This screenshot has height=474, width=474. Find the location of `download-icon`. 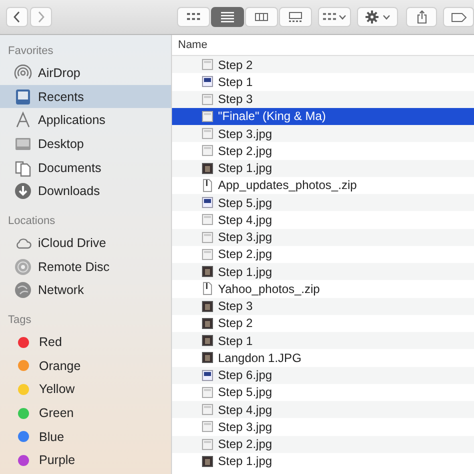

download-icon is located at coordinates (23, 191).